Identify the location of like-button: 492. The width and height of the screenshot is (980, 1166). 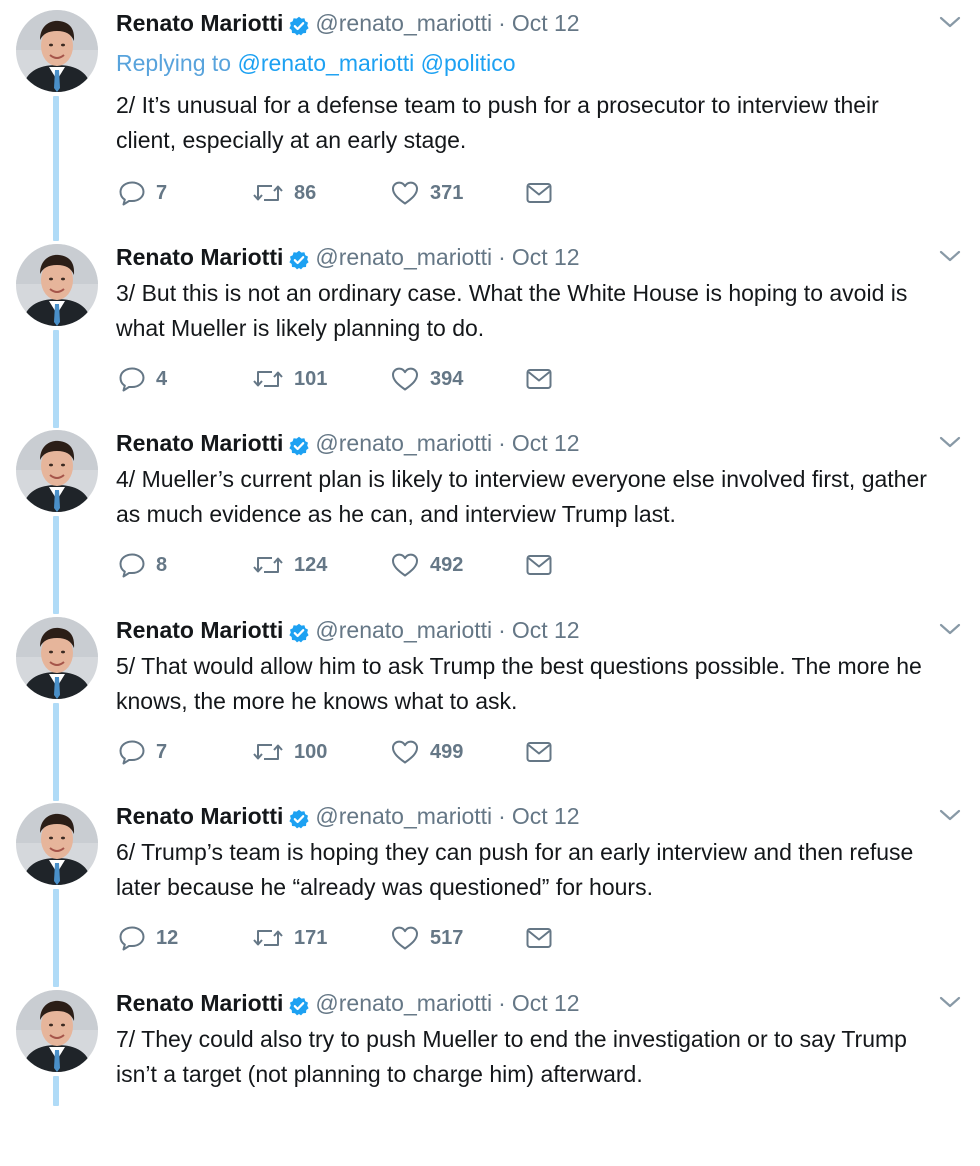
(457, 565).